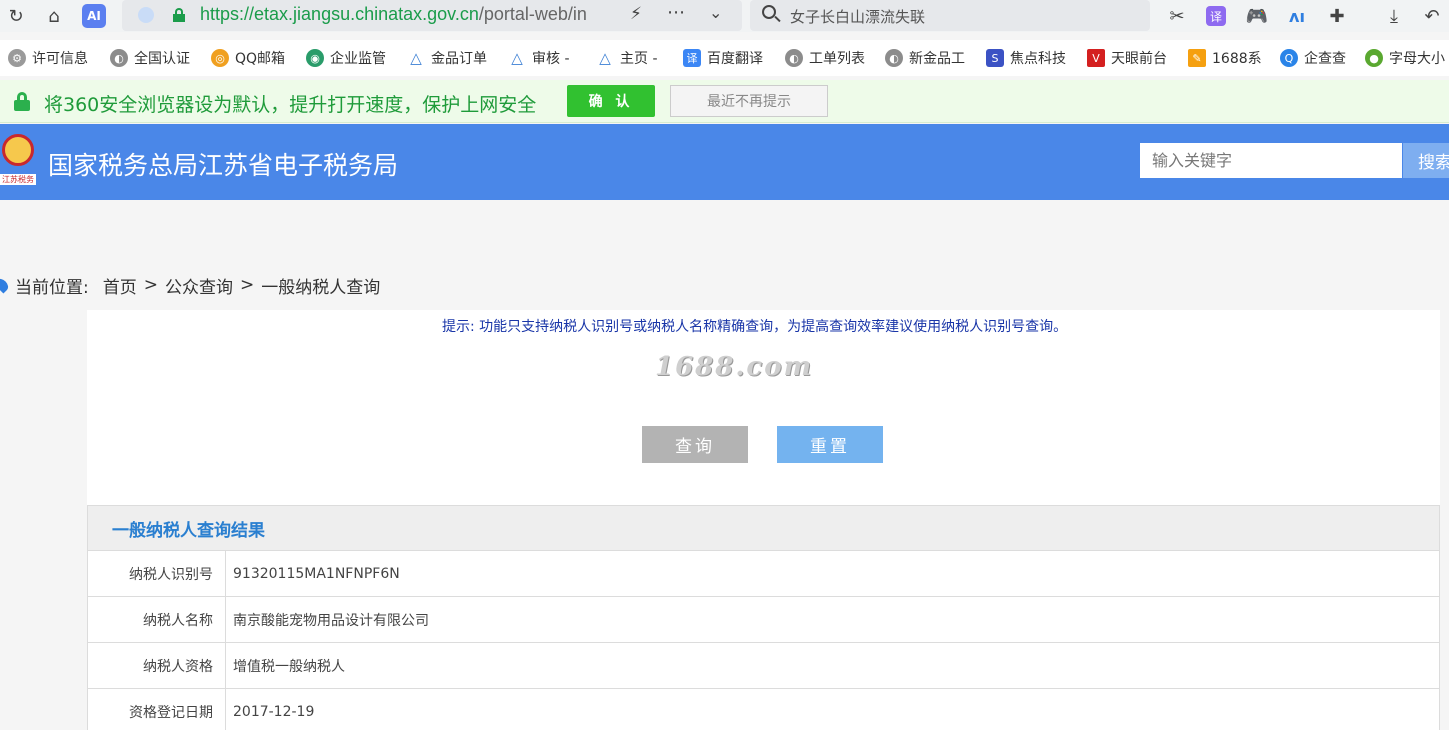 The width and height of the screenshot is (1449, 730). Describe the element at coordinates (1026, 58) in the screenshot. I see `bookmark-item: S 焦点科技` at that location.